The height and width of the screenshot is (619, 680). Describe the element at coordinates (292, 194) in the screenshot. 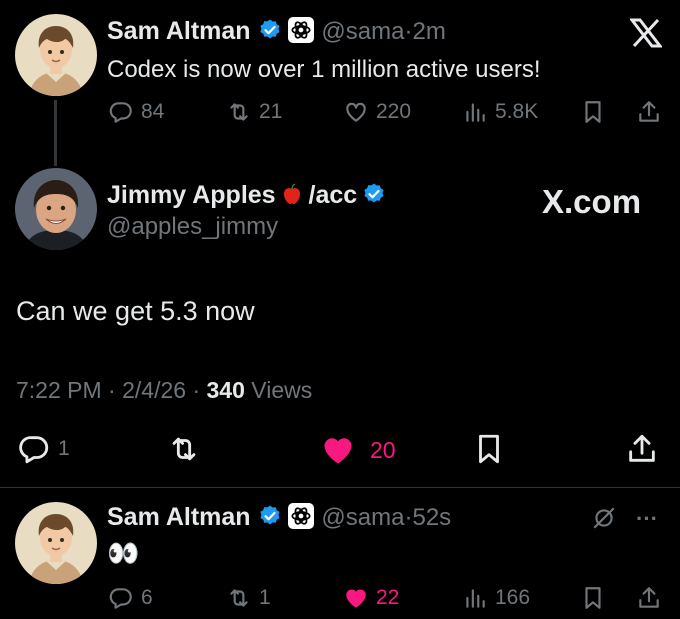

I see `apple-emoji-icon` at that location.